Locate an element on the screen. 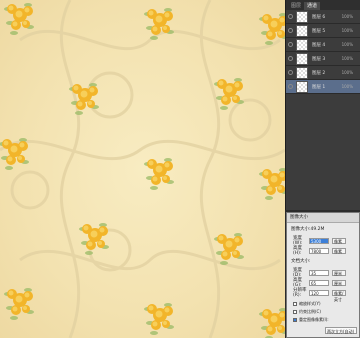  resolution-unit-select: 像素/英寸 is located at coordinates (339, 295).